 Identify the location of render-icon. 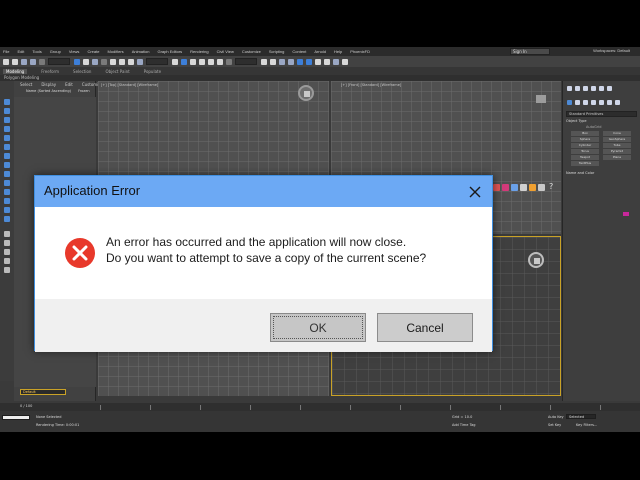
(345, 61).